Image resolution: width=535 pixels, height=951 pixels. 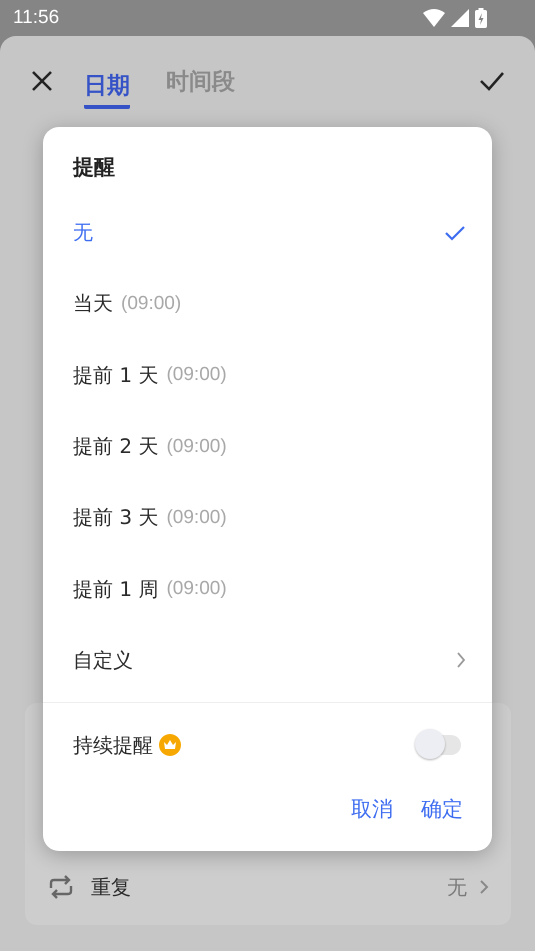 I want to click on option-label: 无, so click(x=83, y=232).